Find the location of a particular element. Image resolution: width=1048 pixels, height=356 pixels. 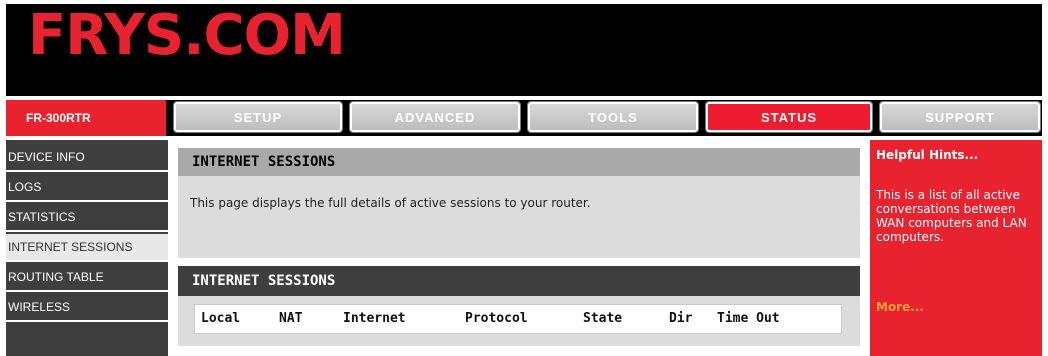

model-label: FR-300RTR is located at coordinates (86, 118).